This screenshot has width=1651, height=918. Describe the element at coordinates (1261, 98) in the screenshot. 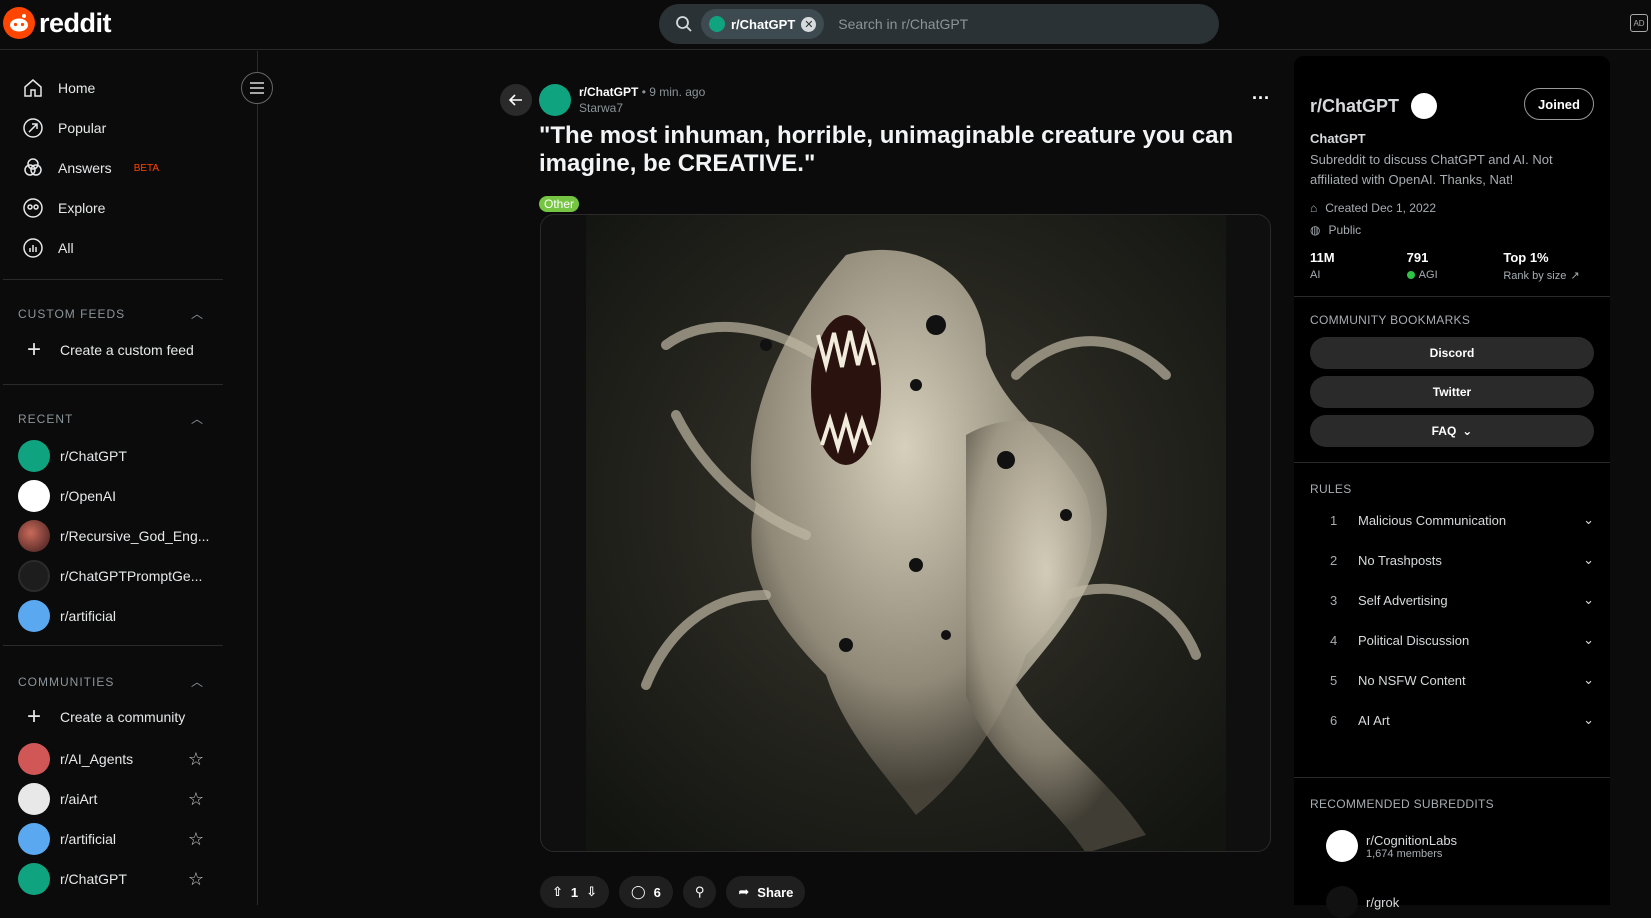

I see `more-options-icon: ···` at that location.